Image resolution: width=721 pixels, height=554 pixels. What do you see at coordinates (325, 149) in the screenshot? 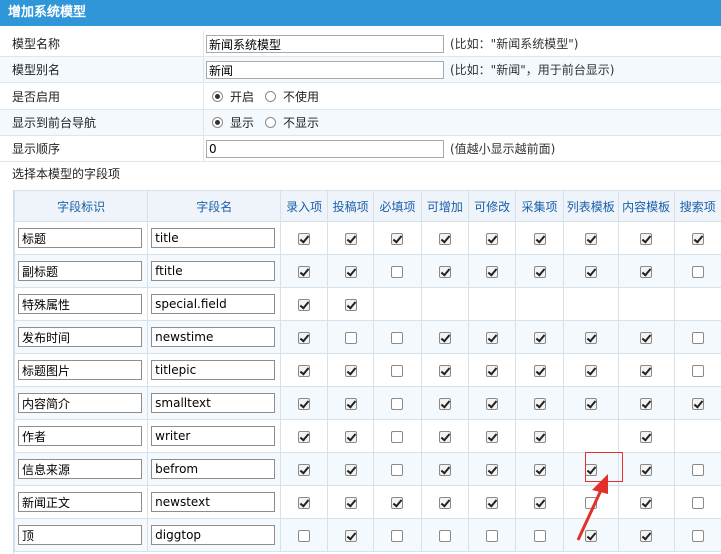
I see `order-input` at bounding box center [325, 149].